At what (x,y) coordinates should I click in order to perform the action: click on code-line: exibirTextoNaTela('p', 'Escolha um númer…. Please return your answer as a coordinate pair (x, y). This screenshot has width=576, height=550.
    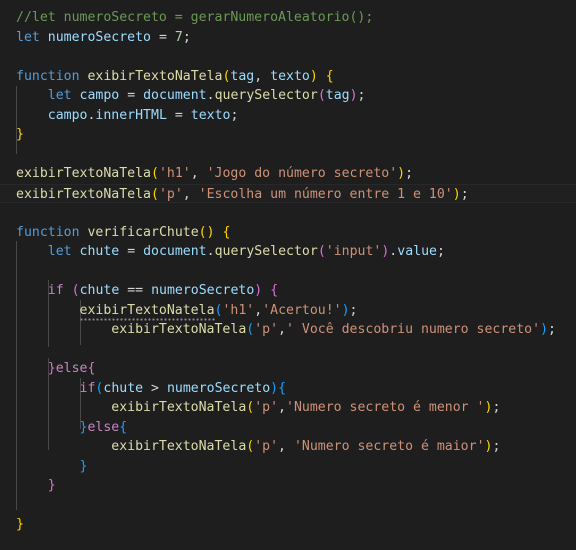
    Looking at the image, I should click on (288, 193).